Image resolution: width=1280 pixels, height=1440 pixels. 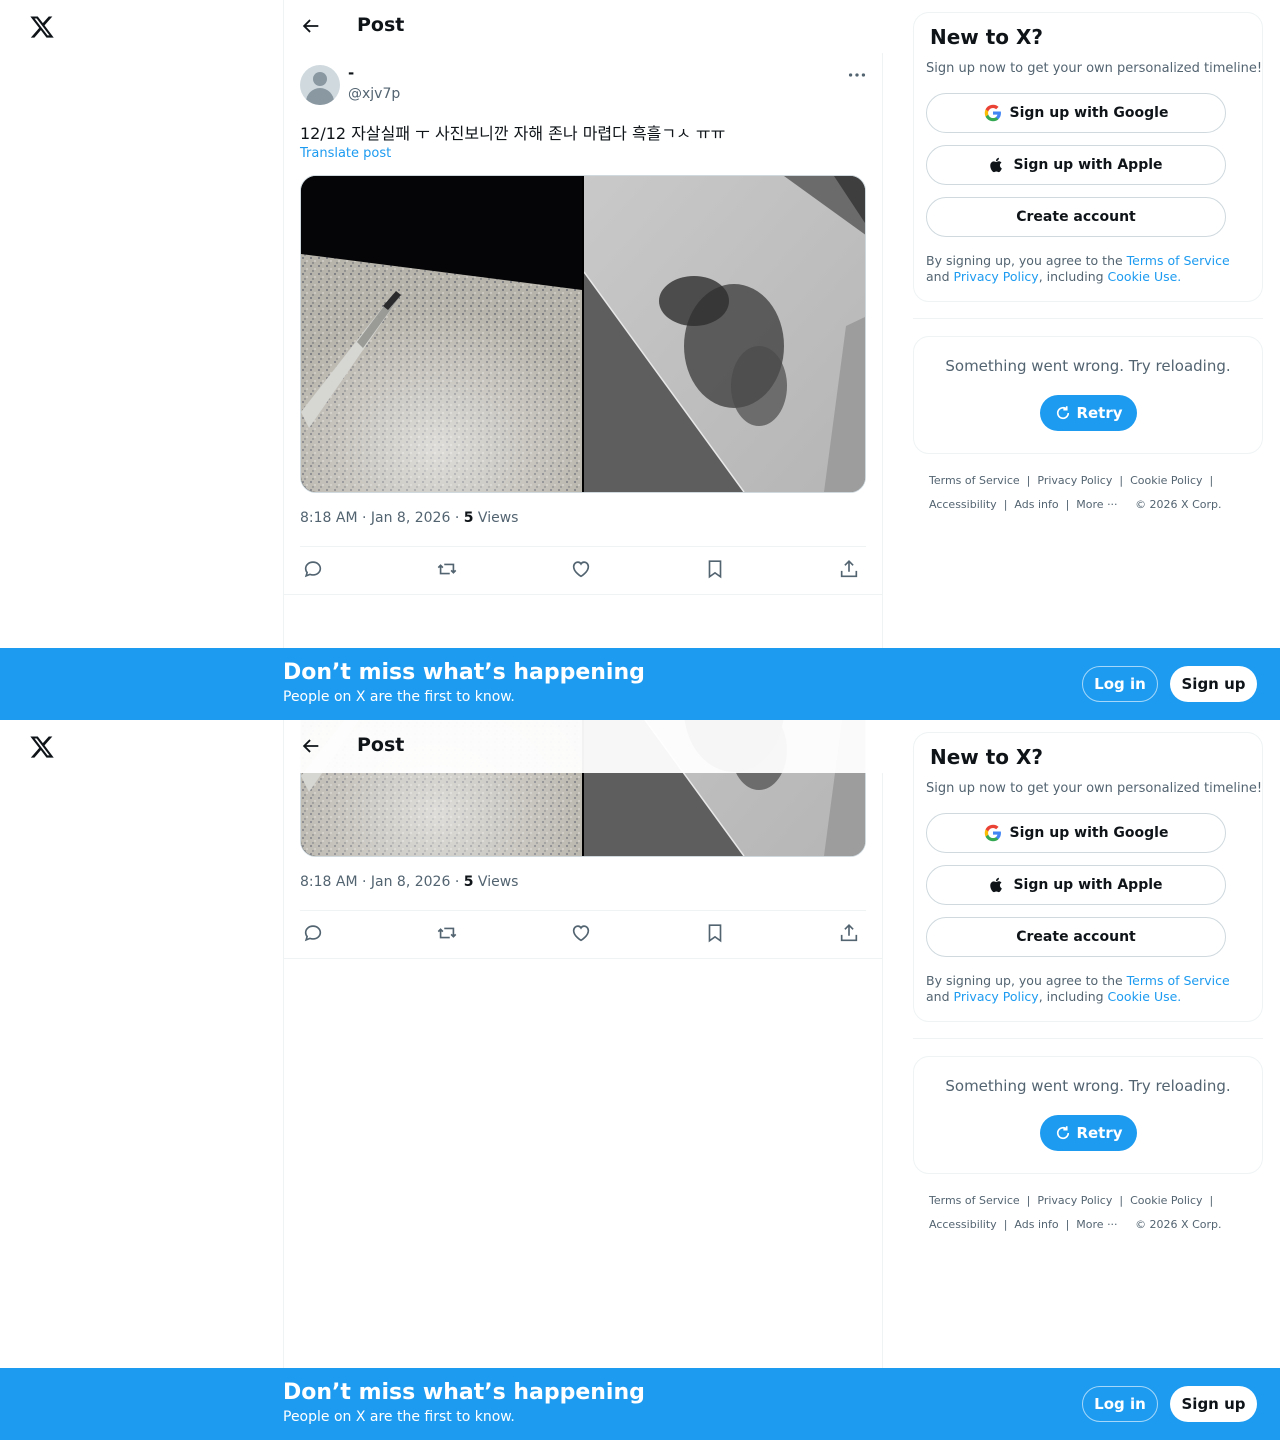 What do you see at coordinates (1099, 413) in the screenshot?
I see `retry-label: Retry` at bounding box center [1099, 413].